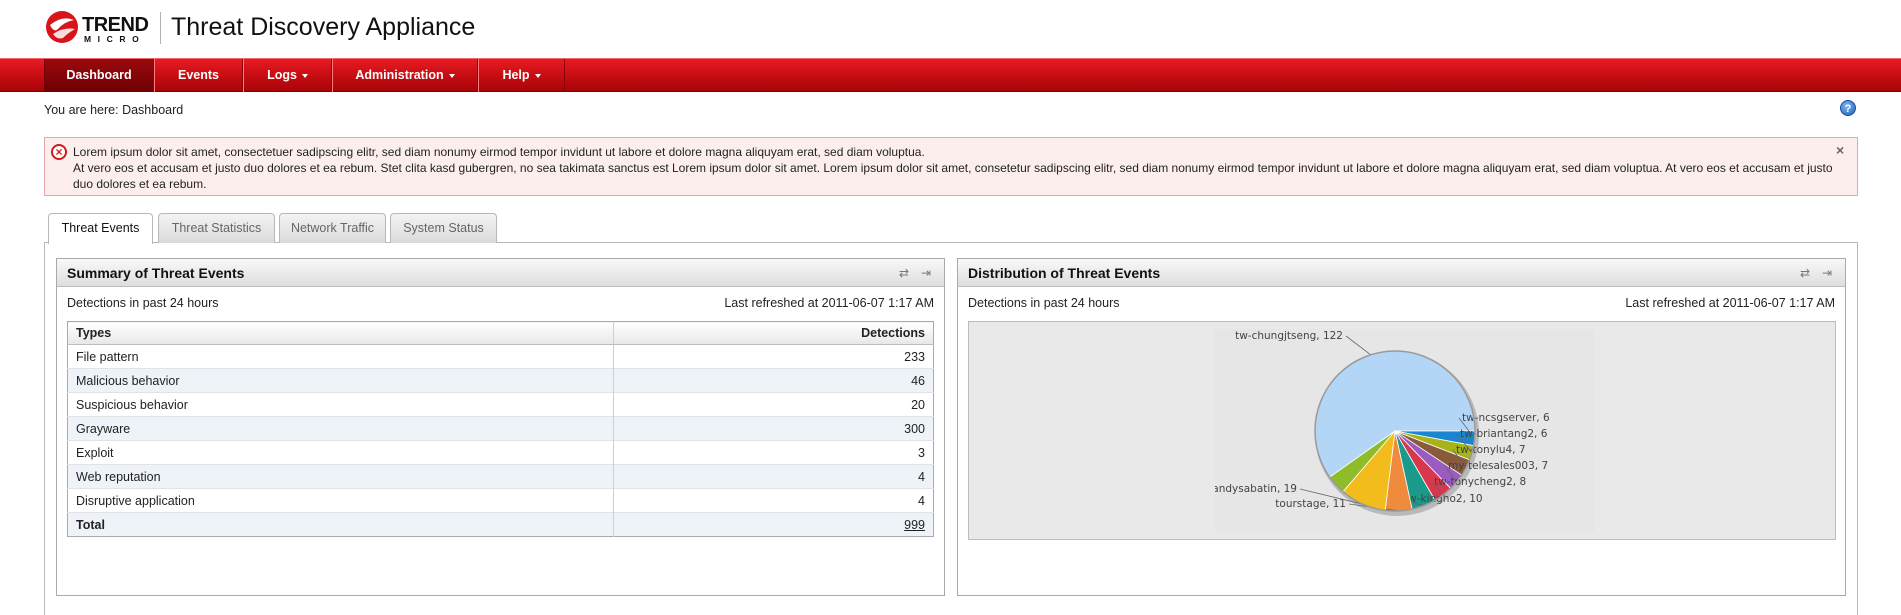 This screenshot has height=615, width=1901. I want to click on tab-label: Threat Statistics, so click(216, 228).